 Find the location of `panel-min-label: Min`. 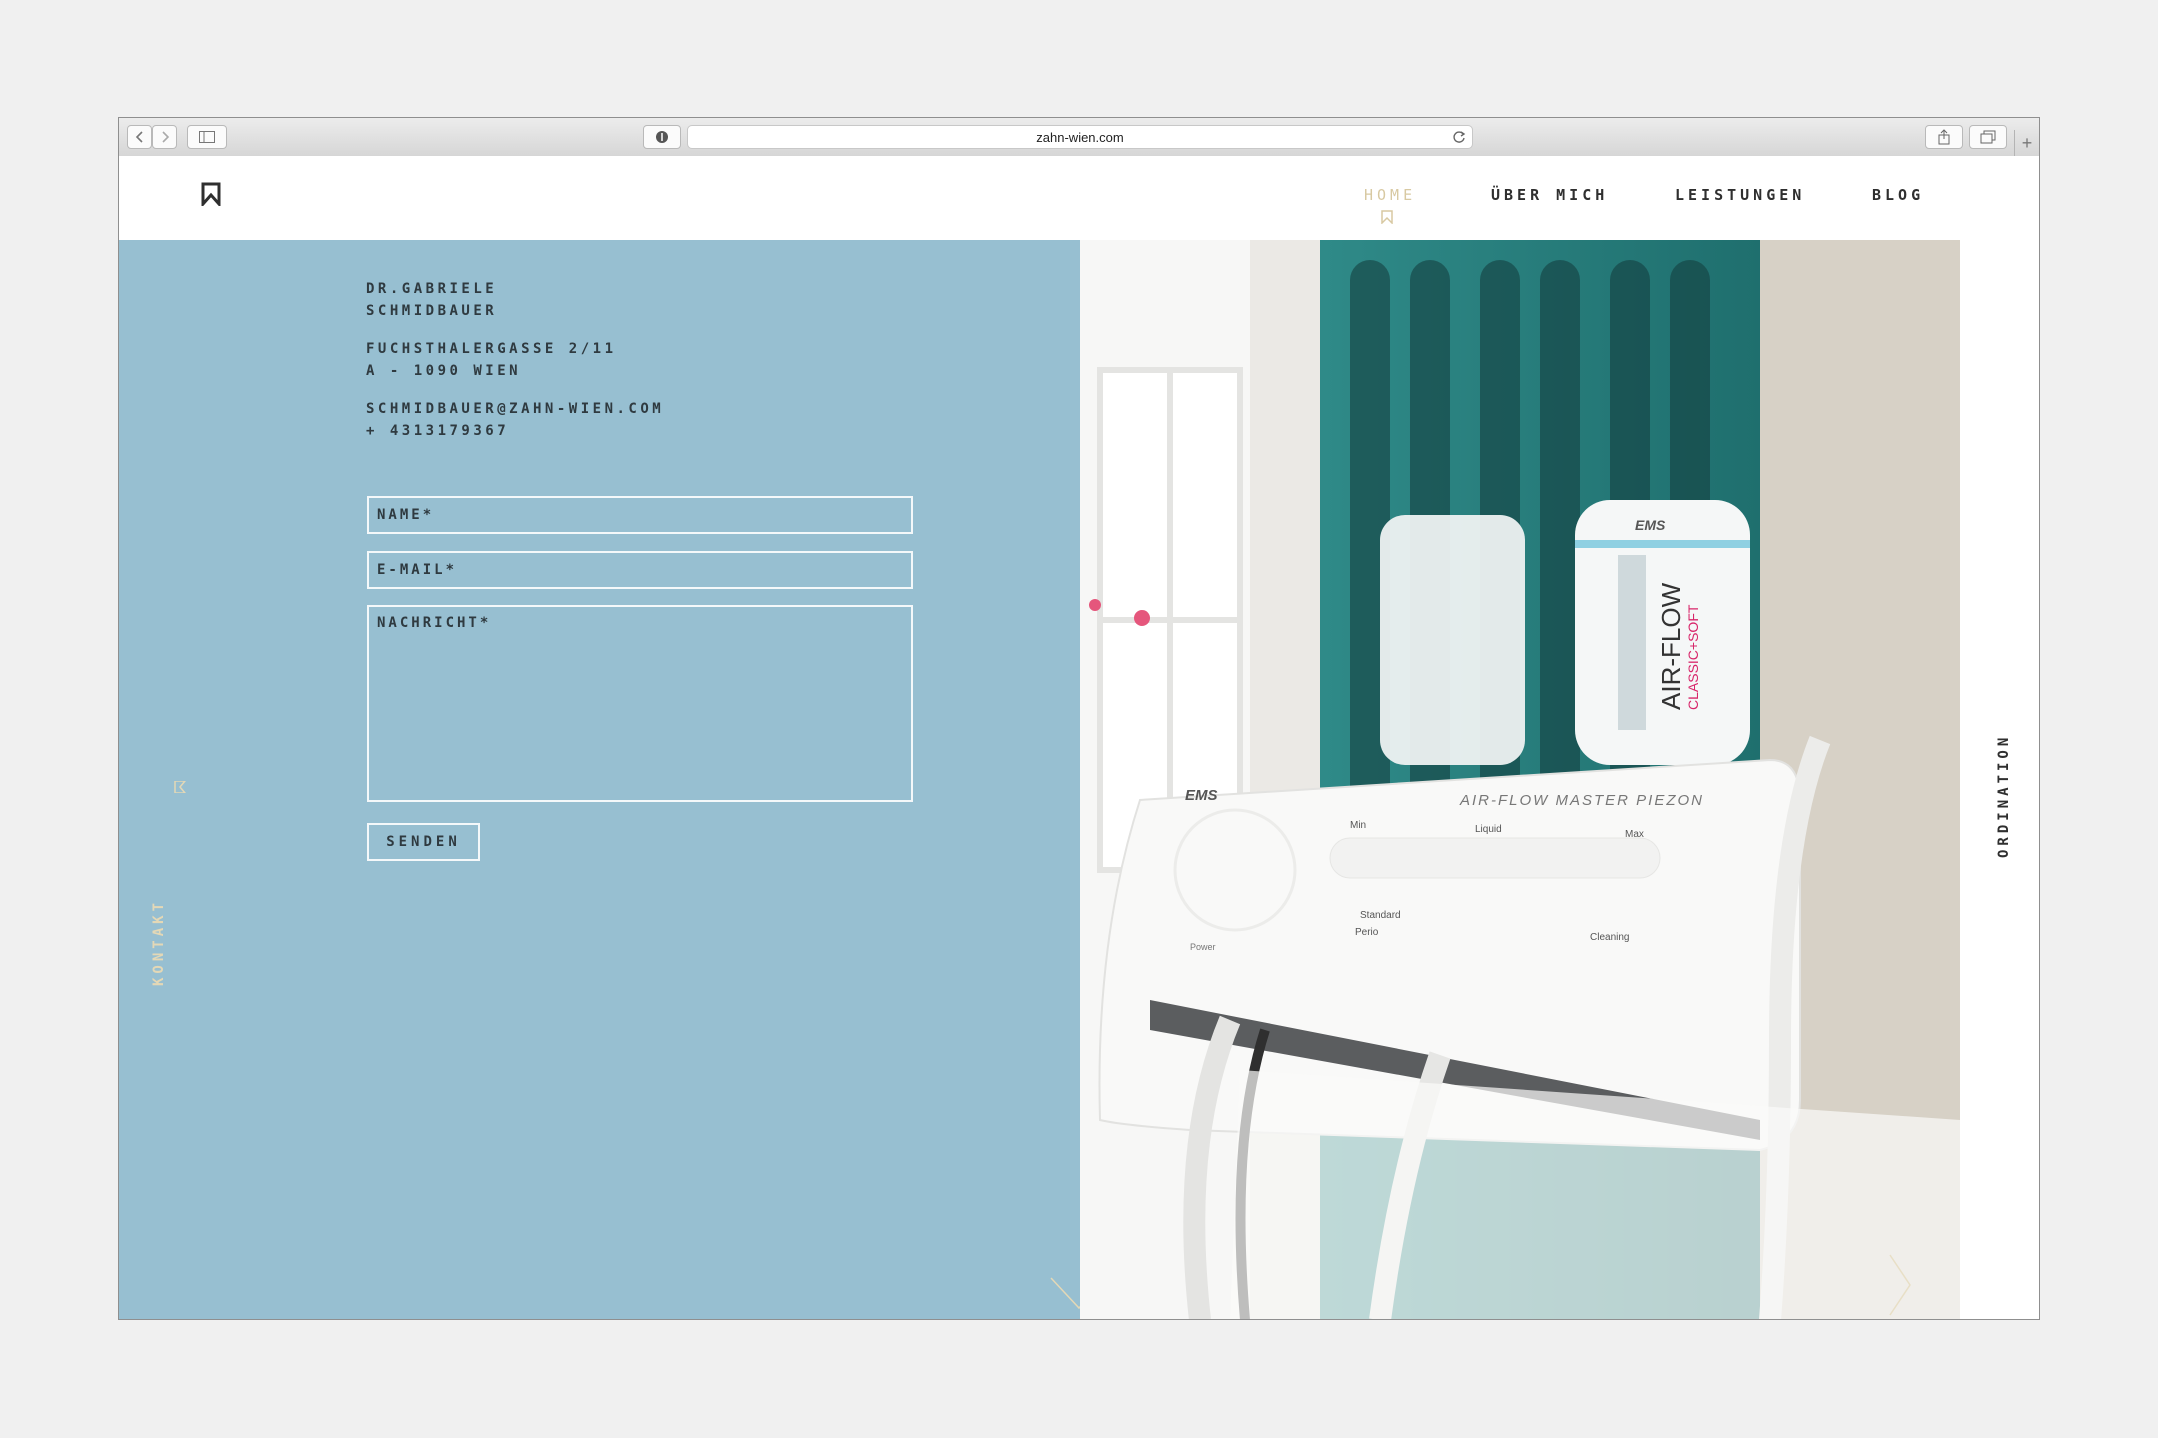

panel-min-label: Min is located at coordinates (1358, 825).